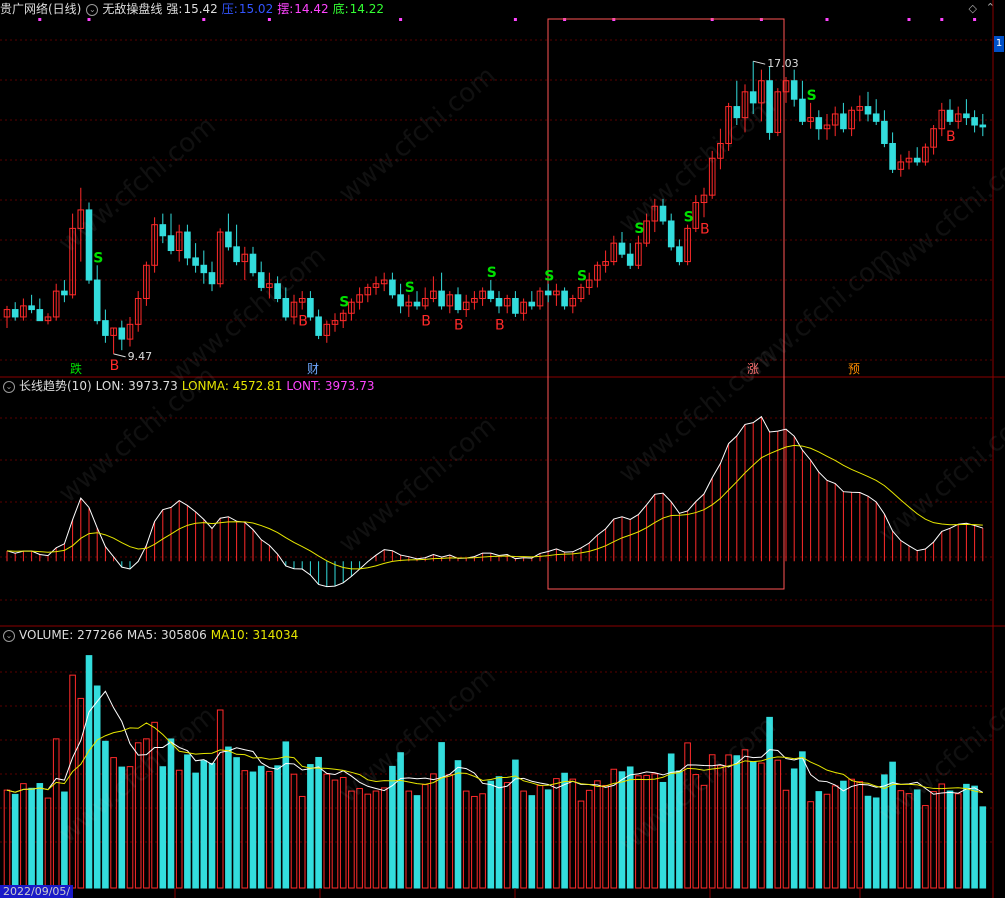 The width and height of the screenshot is (1005, 898). What do you see at coordinates (990, 7) in the screenshot?
I see `chevron-up-icon: ⌃` at bounding box center [990, 7].